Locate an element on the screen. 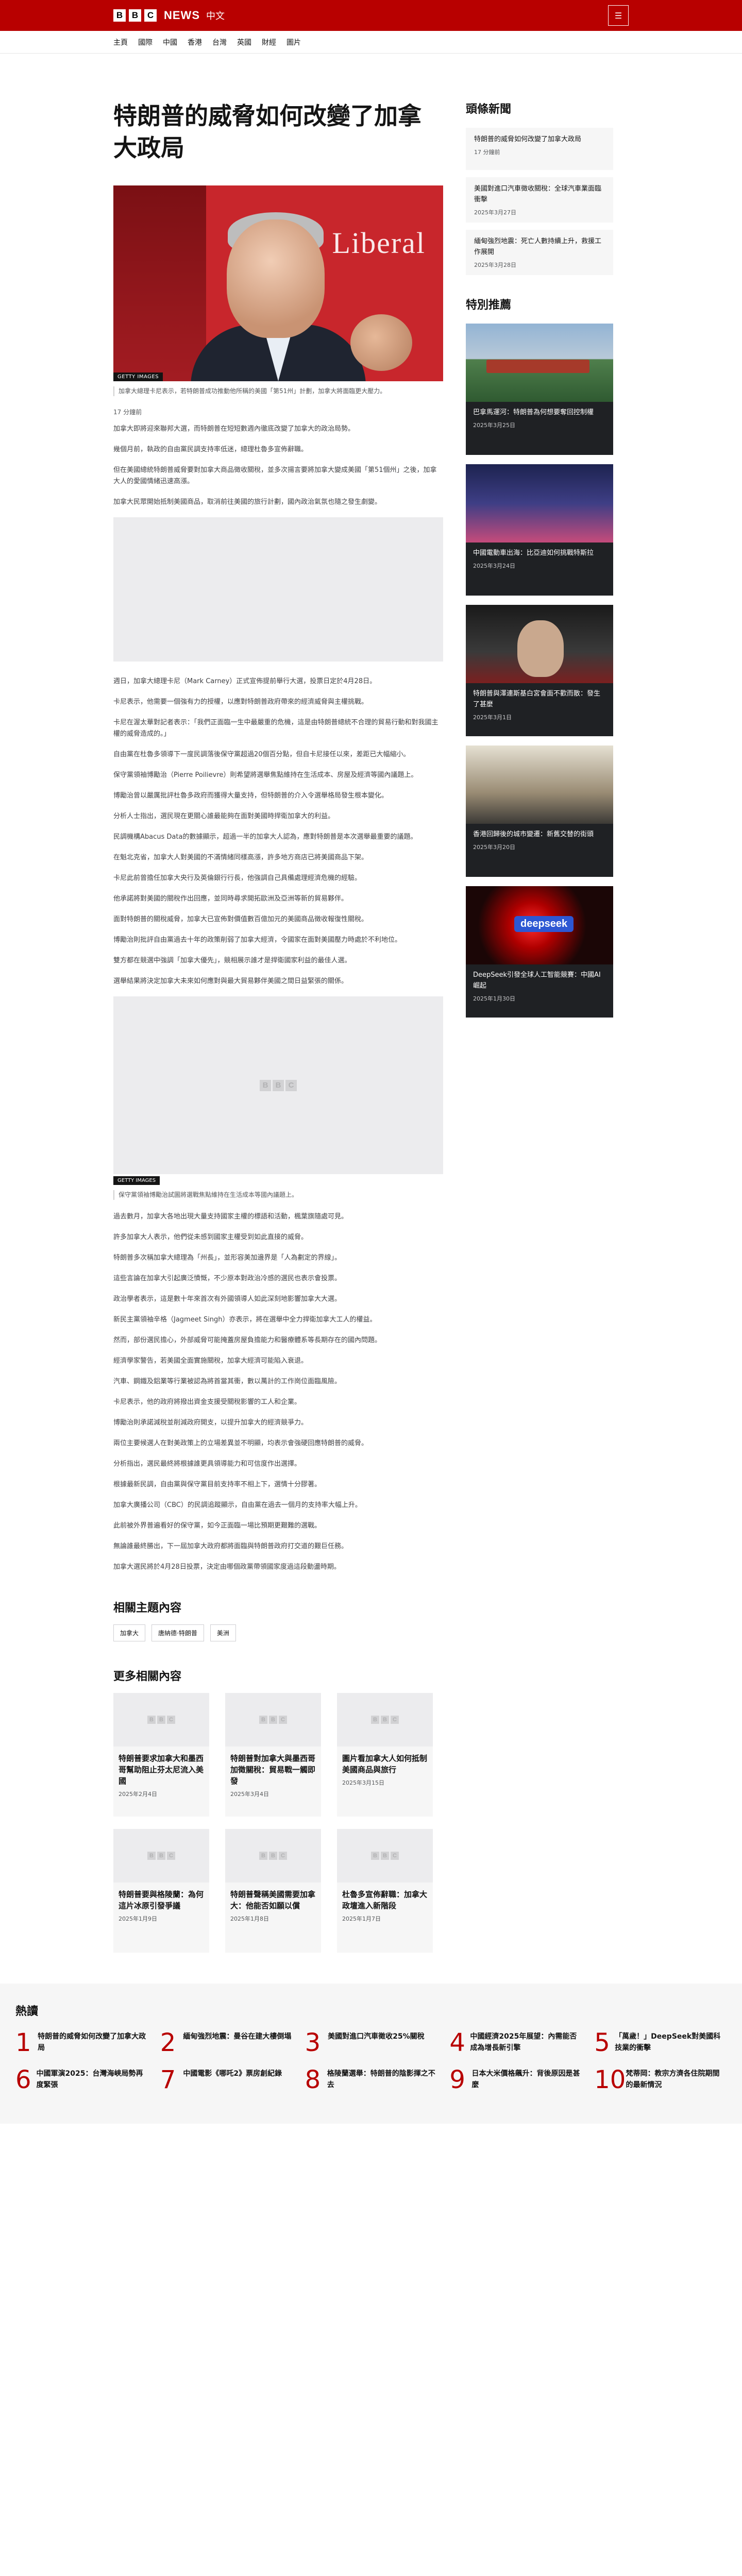 The width and height of the screenshot is (742, 2576). most-read-item: 1 特朗普的威脅如何改變了加拿大政局 is located at coordinates (81, 2043).